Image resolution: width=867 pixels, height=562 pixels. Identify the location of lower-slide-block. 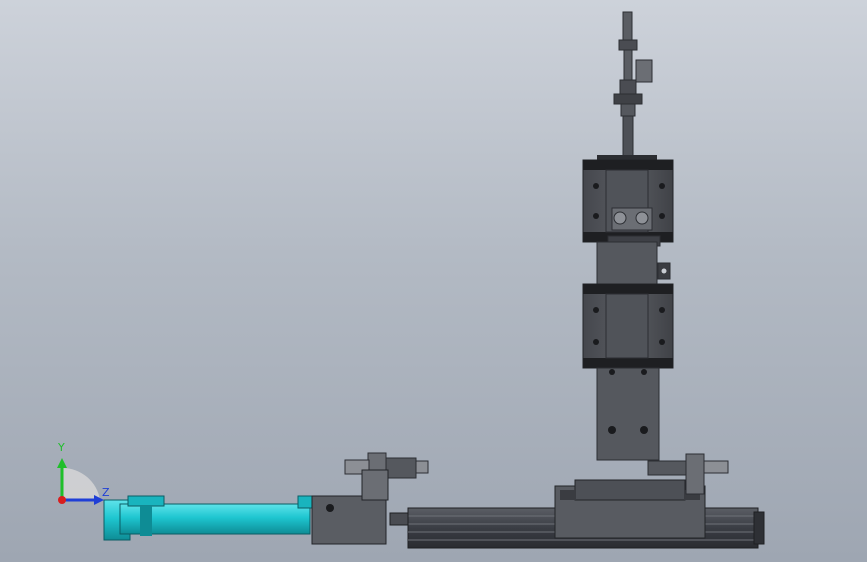
(628, 326).